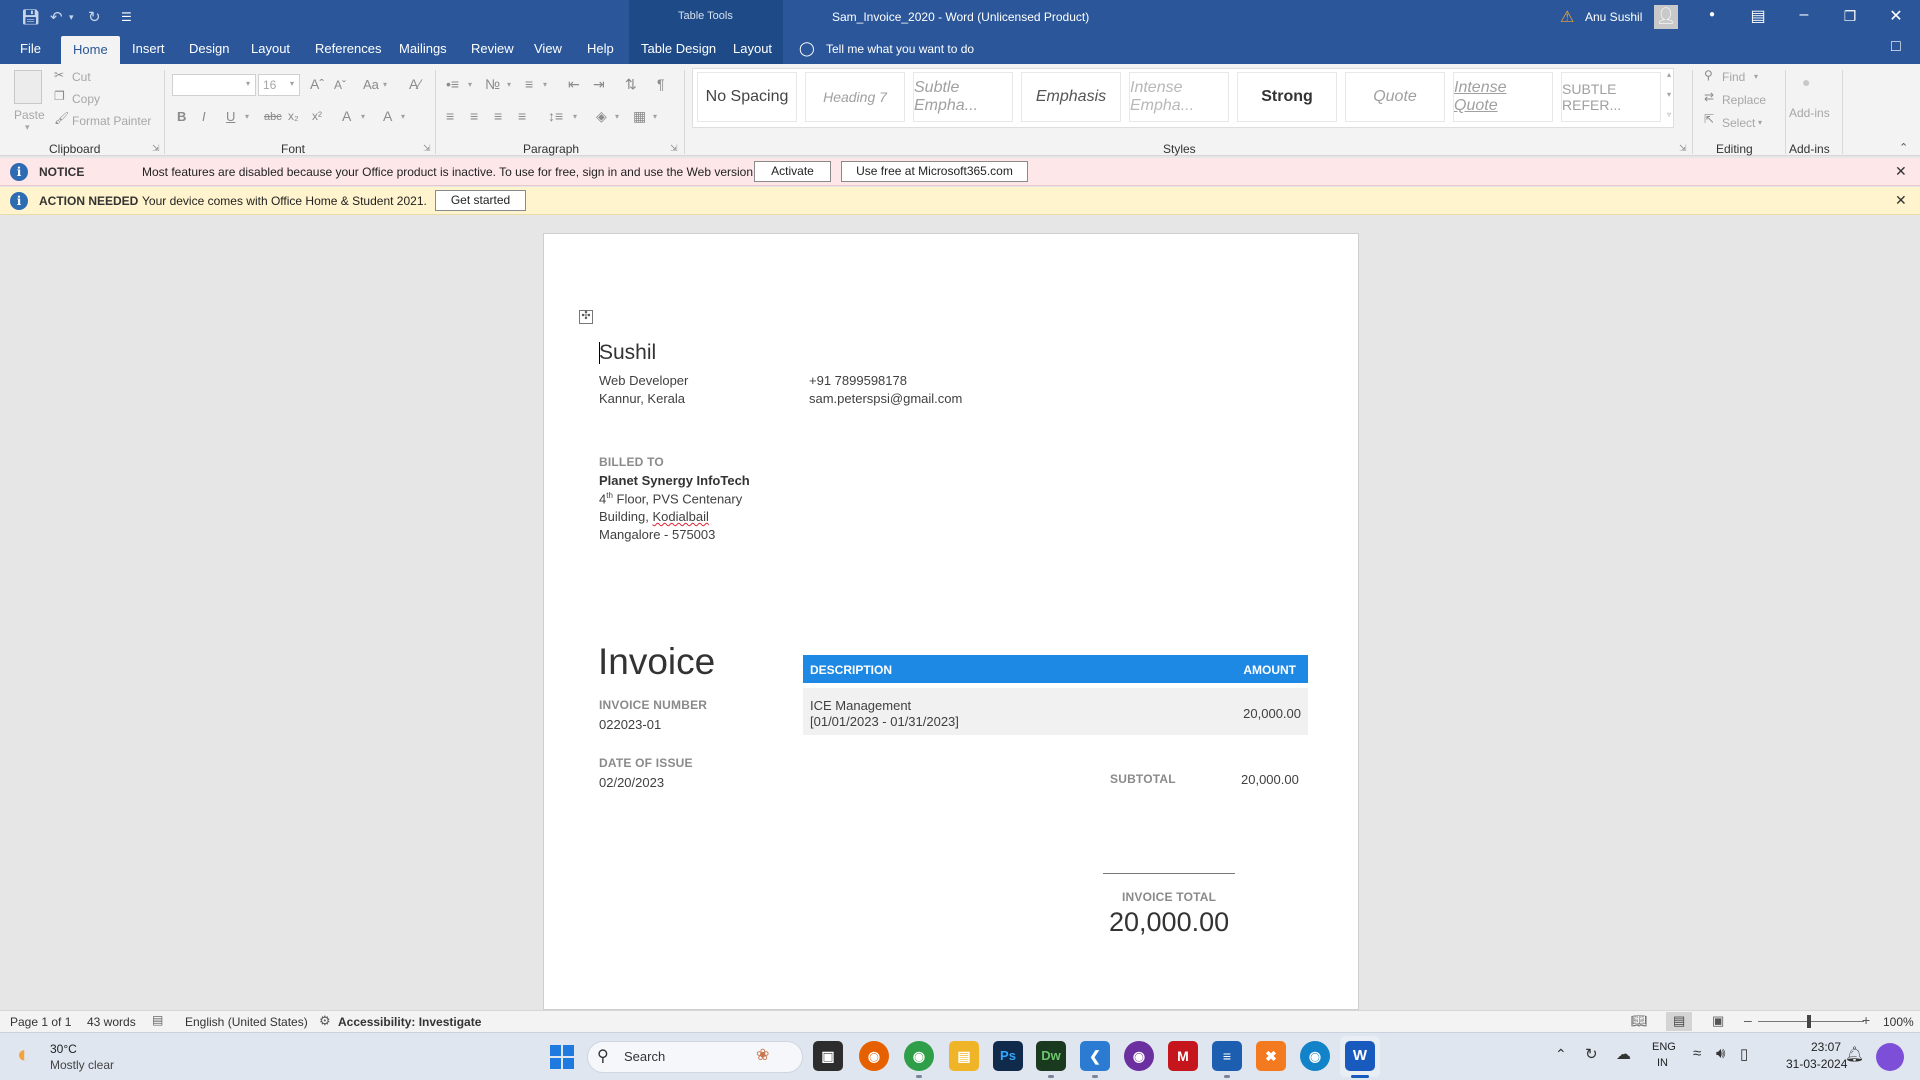  Describe the element at coordinates (1718, 1021) in the screenshot. I see `web-layout-icon: ▣` at that location.